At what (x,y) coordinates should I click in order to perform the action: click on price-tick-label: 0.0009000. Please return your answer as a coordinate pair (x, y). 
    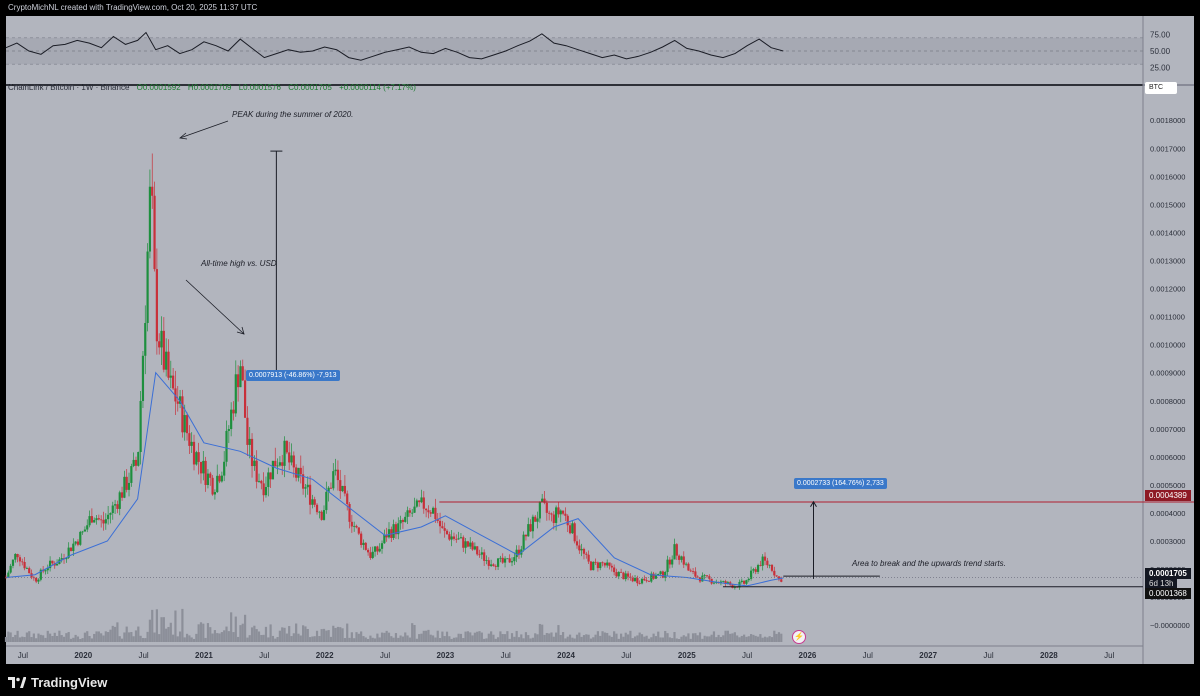
    Looking at the image, I should click on (1167, 373).